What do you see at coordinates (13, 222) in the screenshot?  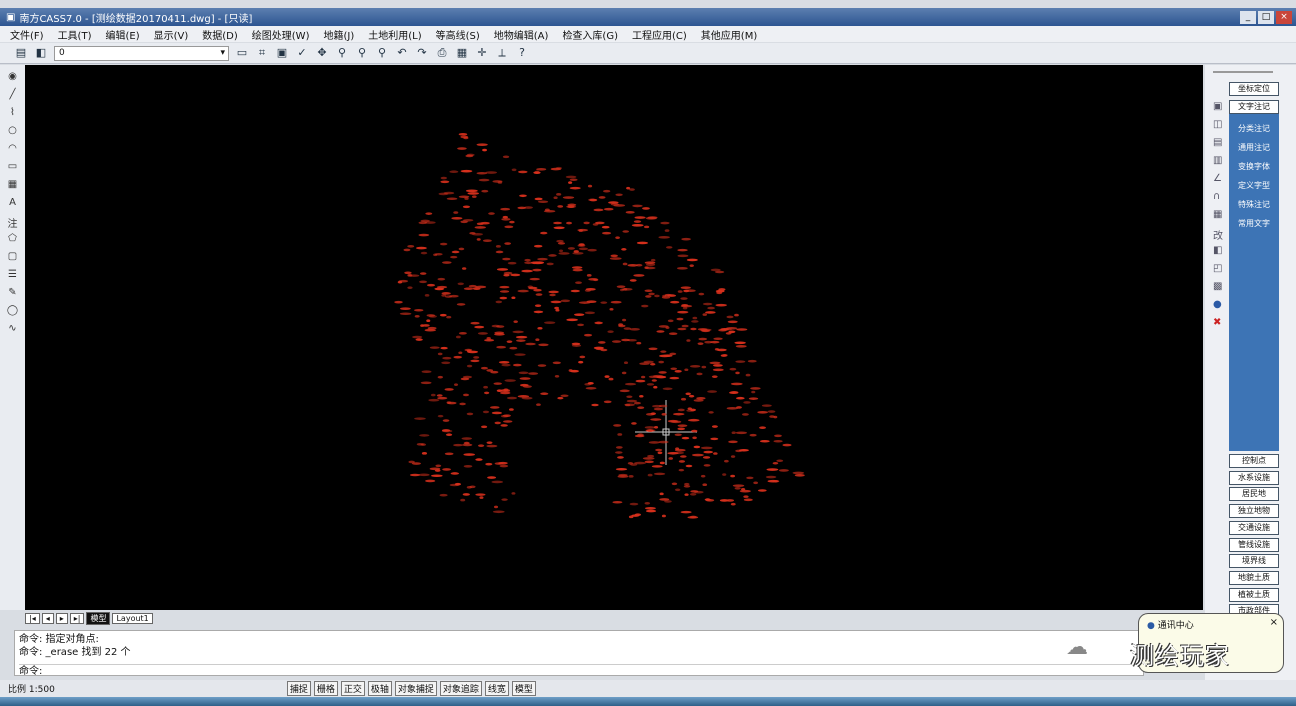 I see `note-icon: 注` at bounding box center [13, 222].